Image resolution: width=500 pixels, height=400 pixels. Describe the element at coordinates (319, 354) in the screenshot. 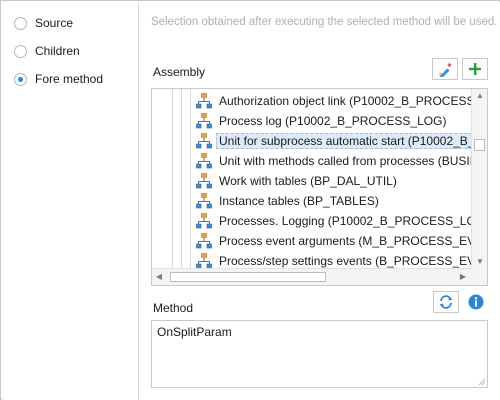

I see `method-textarea: OnSplitParam` at that location.